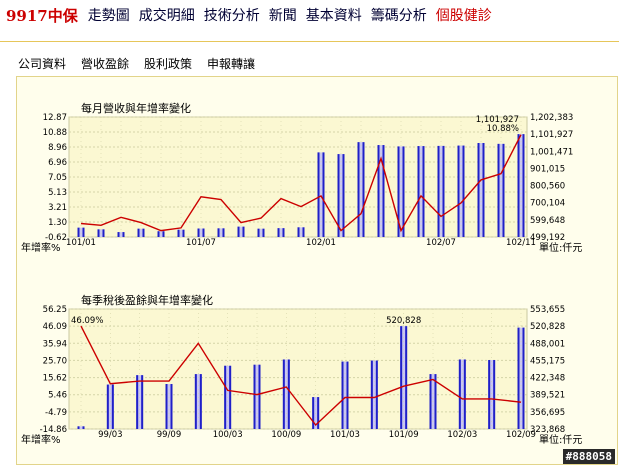 The height and width of the screenshot is (468, 619). I want to click on right-tick-label: 901,015, so click(547, 169).